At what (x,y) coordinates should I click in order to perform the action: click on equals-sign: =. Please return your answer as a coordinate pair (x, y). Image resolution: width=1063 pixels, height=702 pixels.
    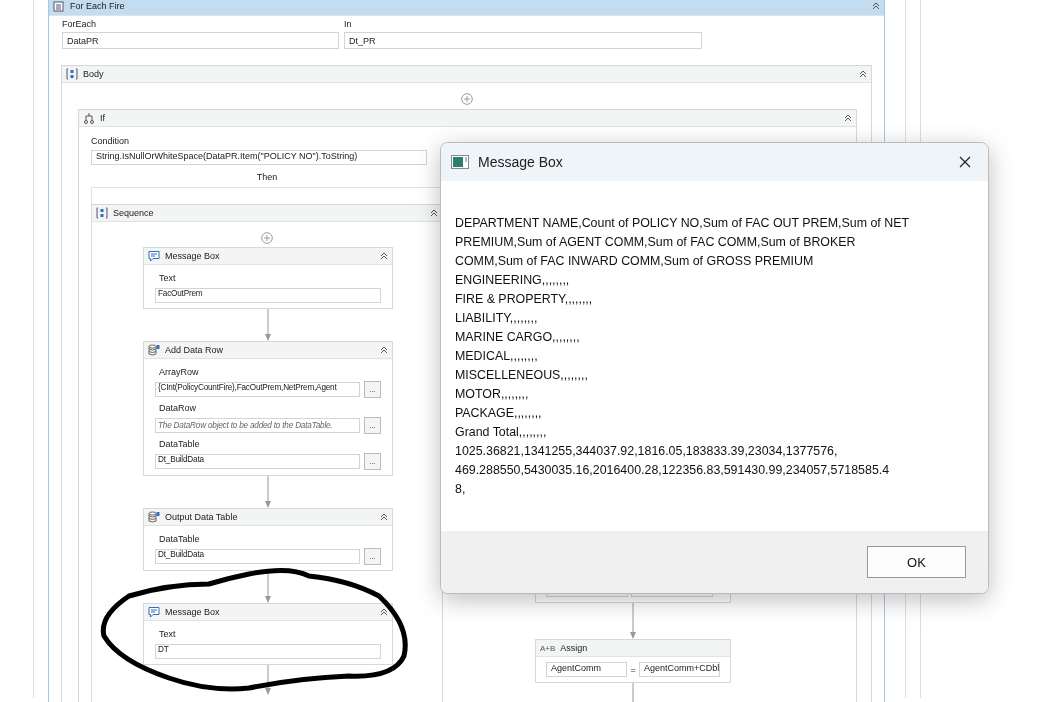
    Looking at the image, I should click on (633, 669).